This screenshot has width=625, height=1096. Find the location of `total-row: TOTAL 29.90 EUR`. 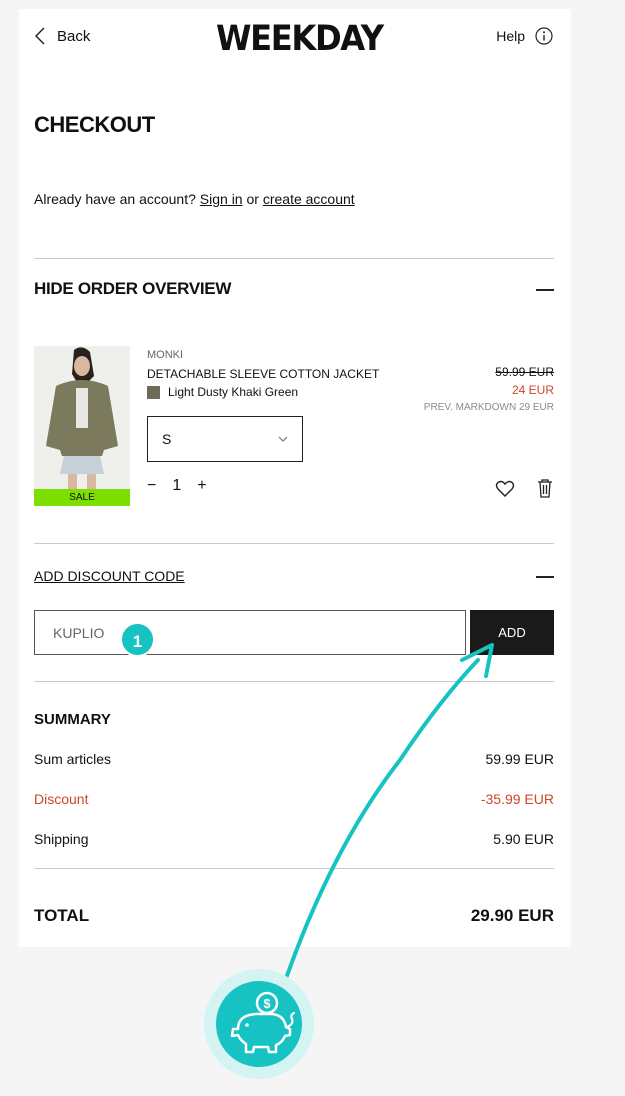

total-row: TOTAL 29.90 EUR is located at coordinates (294, 916).